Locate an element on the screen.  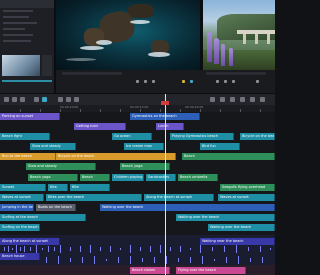
blade-tool-icon is located at coordinates (22, 99).